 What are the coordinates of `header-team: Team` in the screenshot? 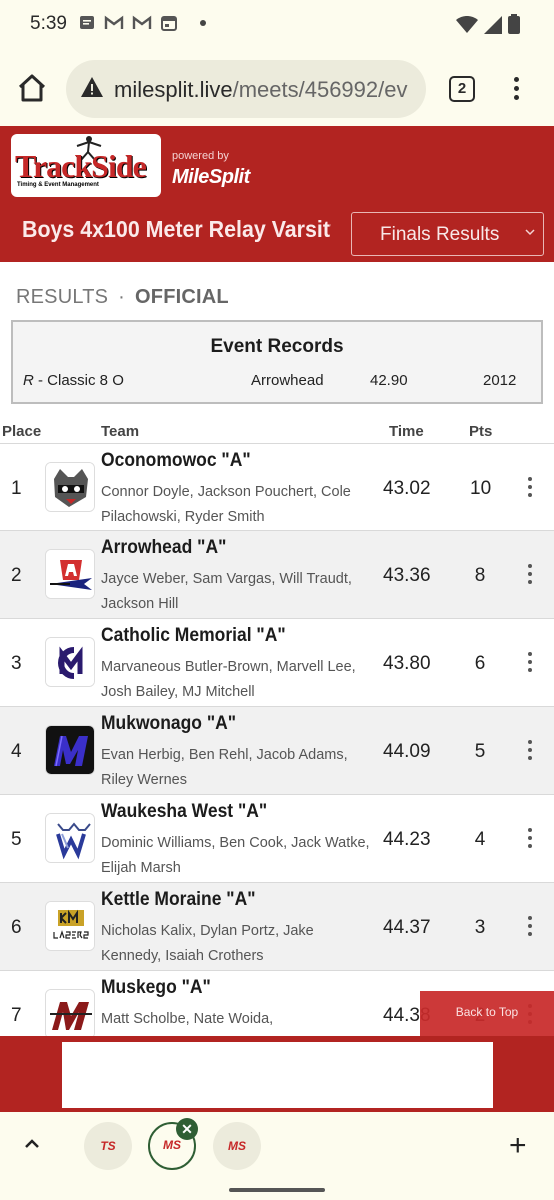 It's located at (120, 431).